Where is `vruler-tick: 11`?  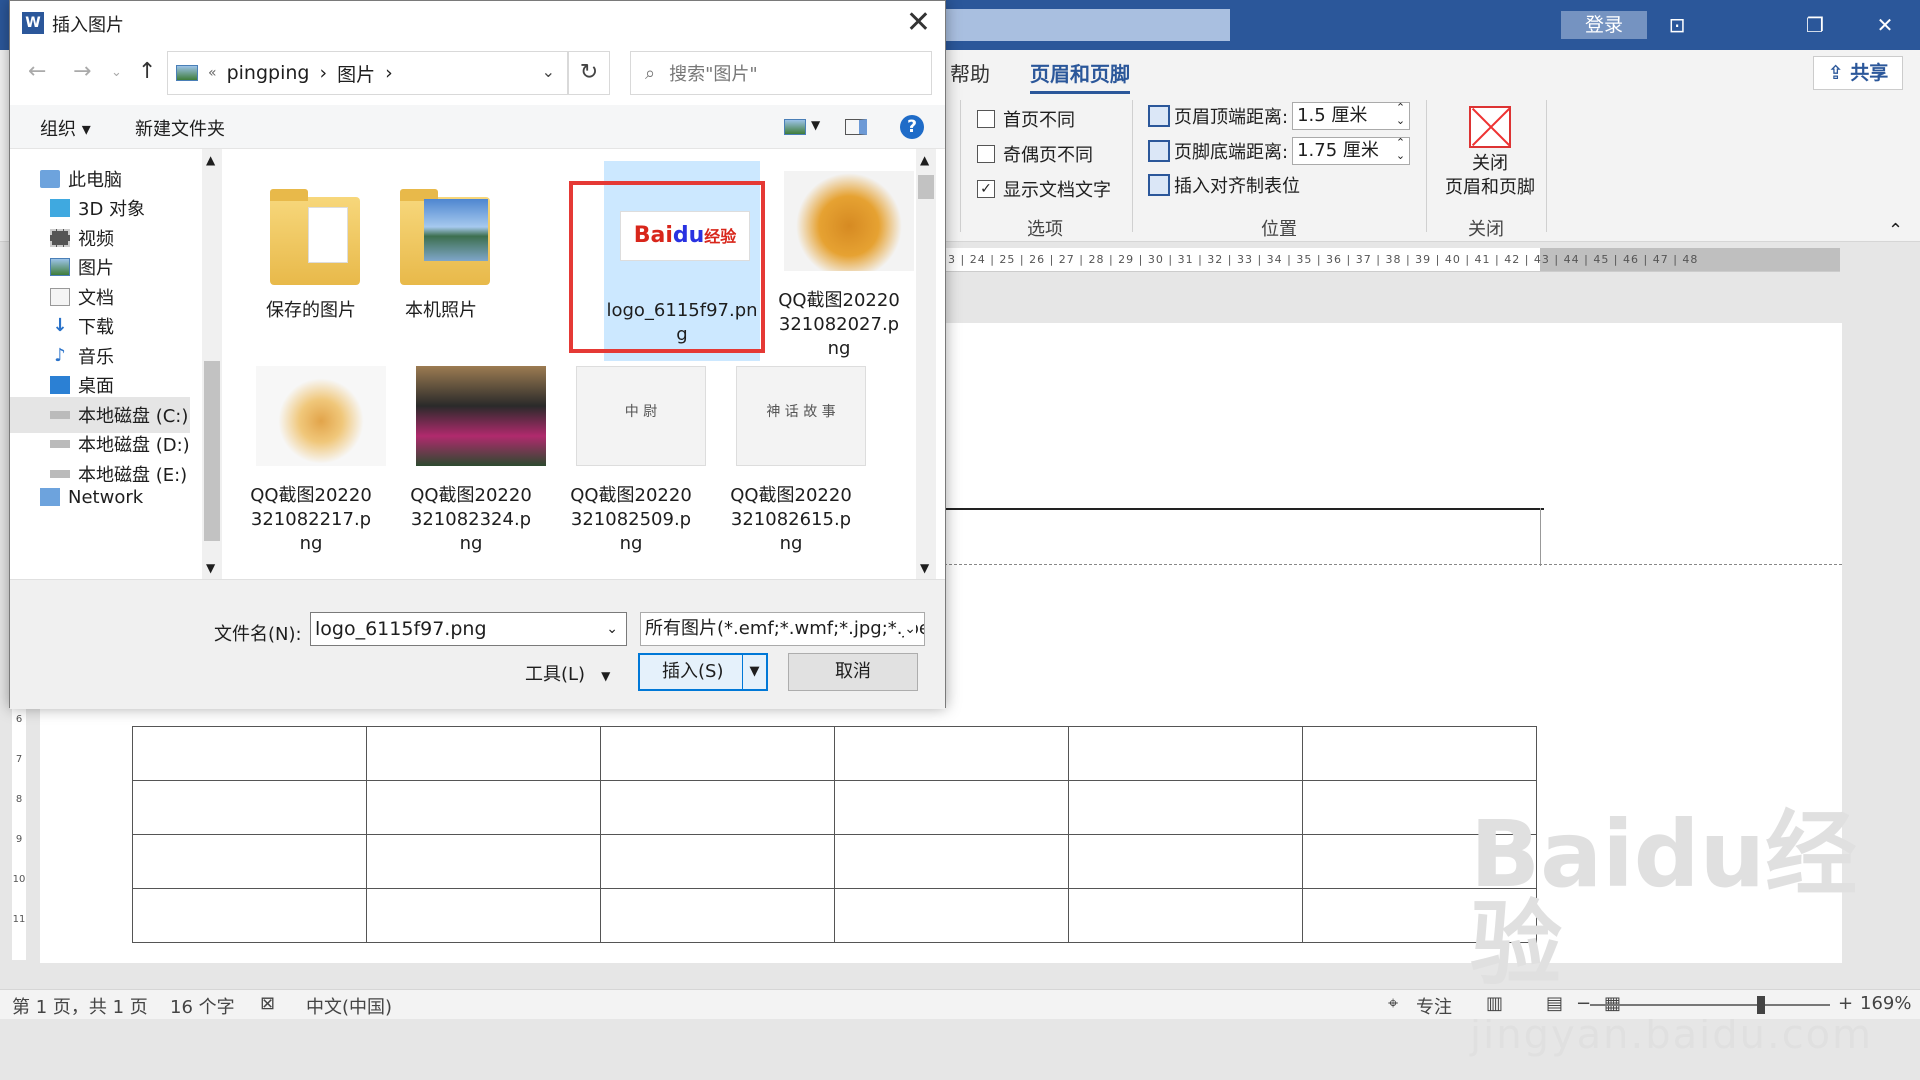 vruler-tick: 11 is located at coordinates (19, 919).